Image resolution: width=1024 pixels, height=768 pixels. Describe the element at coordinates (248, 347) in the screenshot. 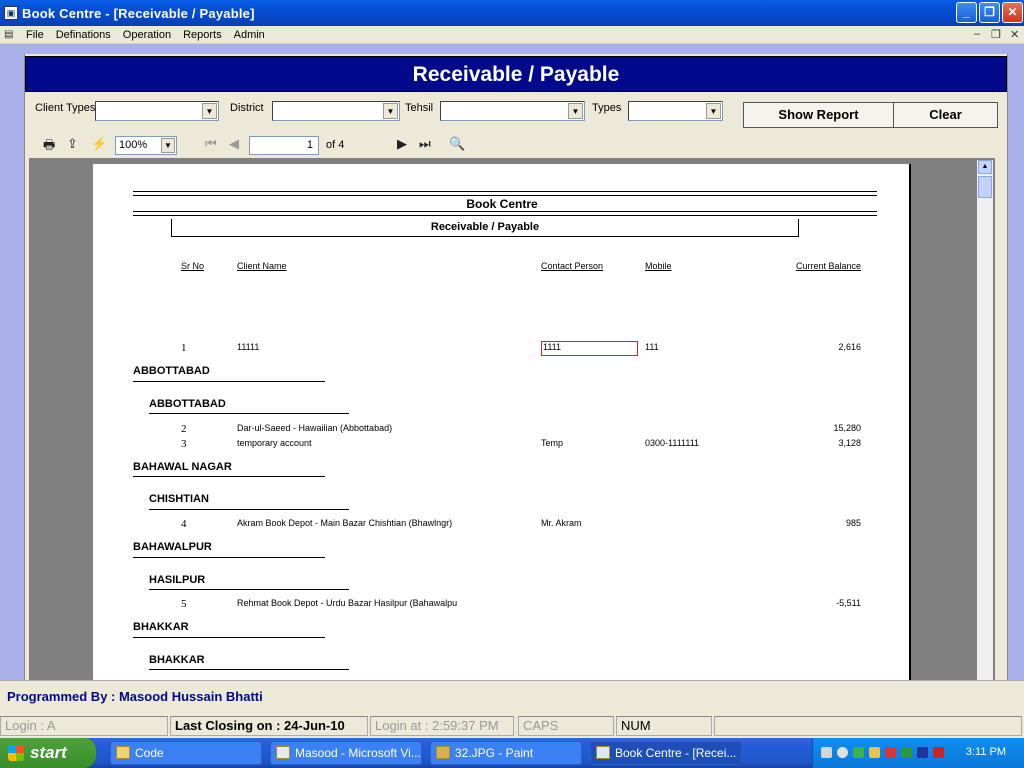

I see `row-client: 11111` at that location.